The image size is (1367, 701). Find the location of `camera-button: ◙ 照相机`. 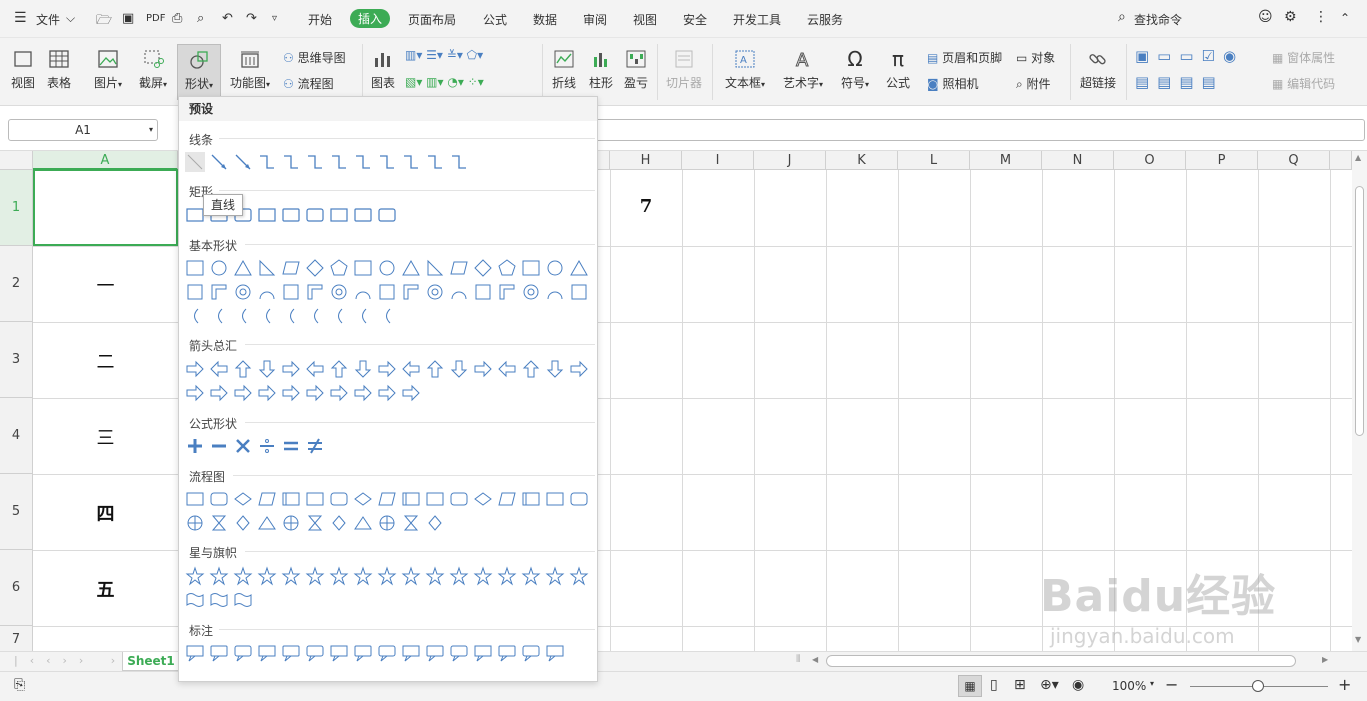

camera-button: ◙ 照相机 is located at coordinates (952, 83).